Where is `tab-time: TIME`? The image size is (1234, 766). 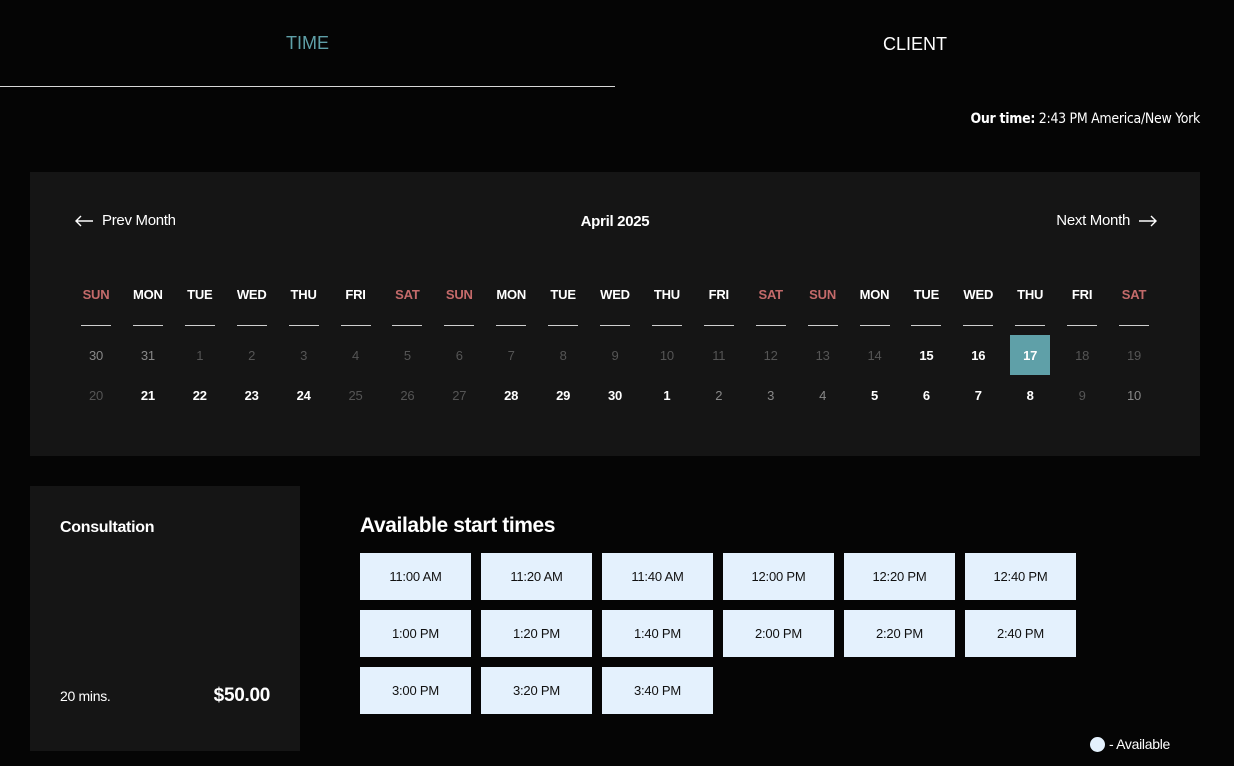 tab-time: TIME is located at coordinates (307, 43).